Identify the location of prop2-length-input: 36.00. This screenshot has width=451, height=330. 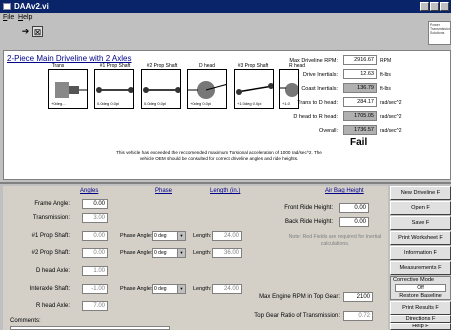
(227, 253).